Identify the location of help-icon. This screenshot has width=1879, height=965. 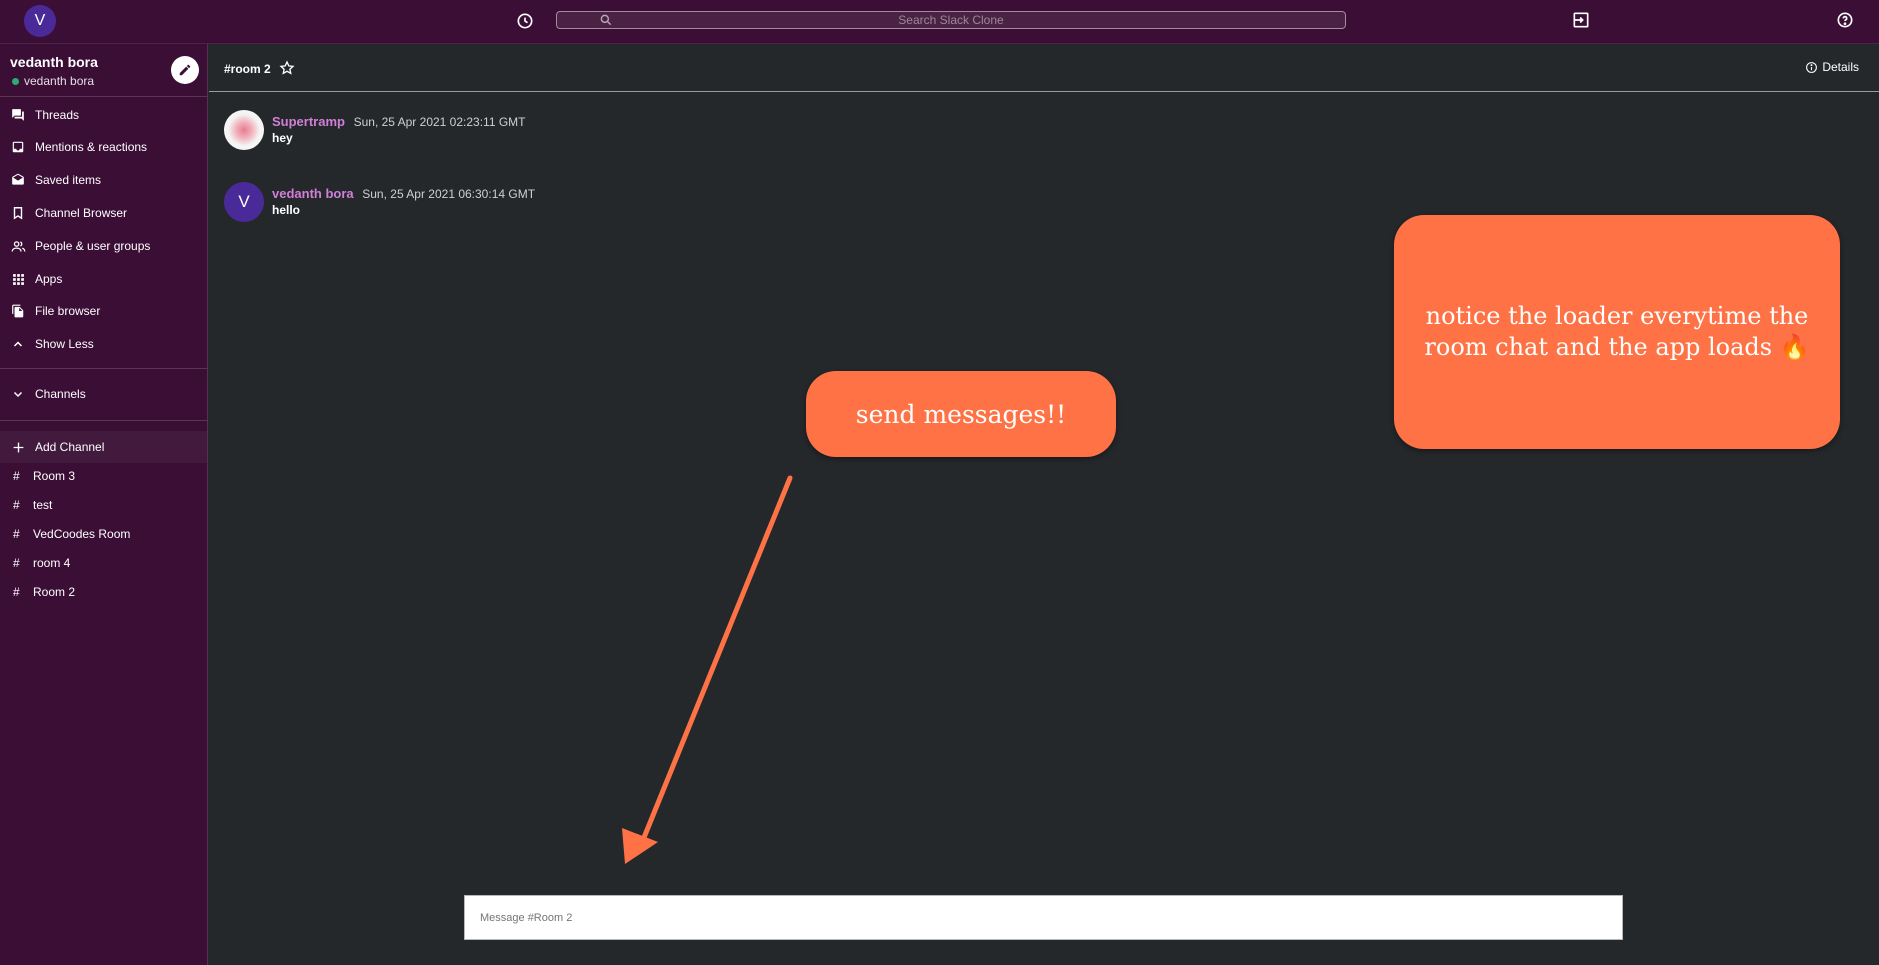
(1845, 20).